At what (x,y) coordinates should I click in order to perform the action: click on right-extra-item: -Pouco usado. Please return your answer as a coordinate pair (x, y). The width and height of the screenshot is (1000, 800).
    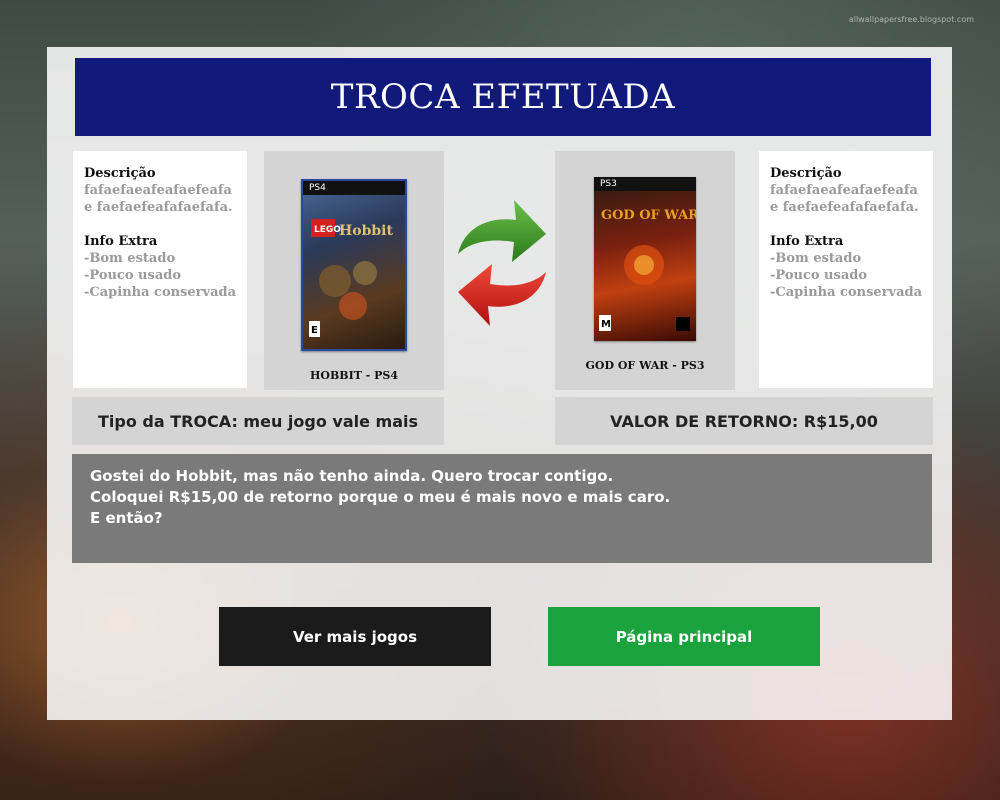
    Looking at the image, I should click on (819, 275).